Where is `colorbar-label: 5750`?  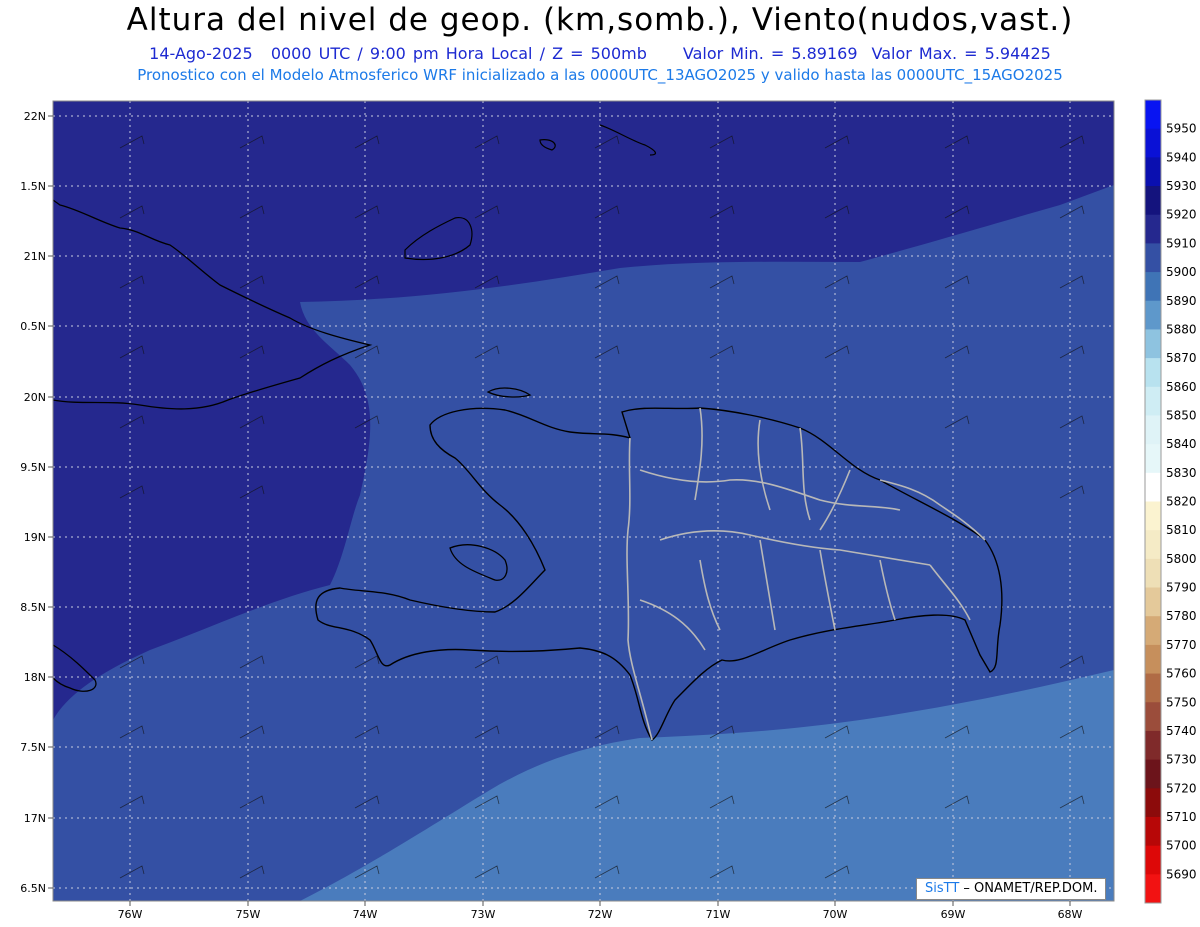
colorbar-label: 5750 is located at coordinates (1181, 702).